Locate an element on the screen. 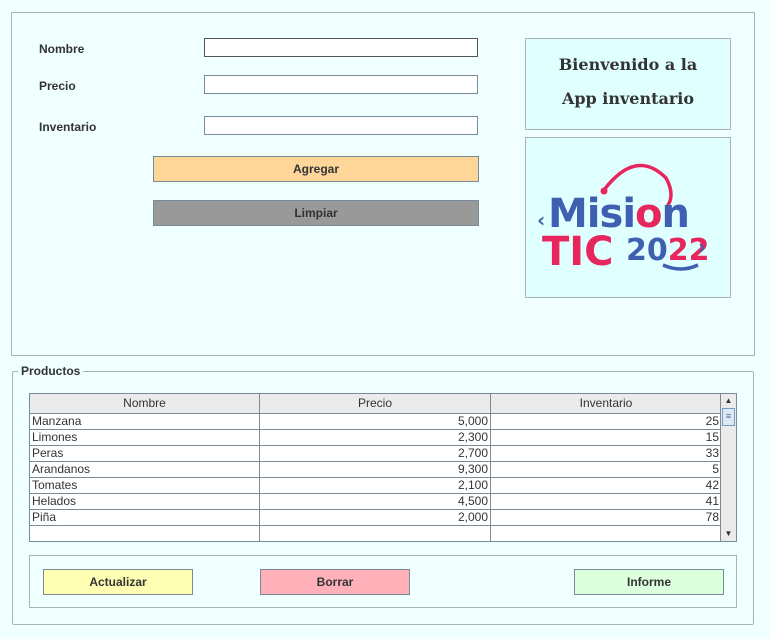  borrar-button: Borrar is located at coordinates (335, 582).